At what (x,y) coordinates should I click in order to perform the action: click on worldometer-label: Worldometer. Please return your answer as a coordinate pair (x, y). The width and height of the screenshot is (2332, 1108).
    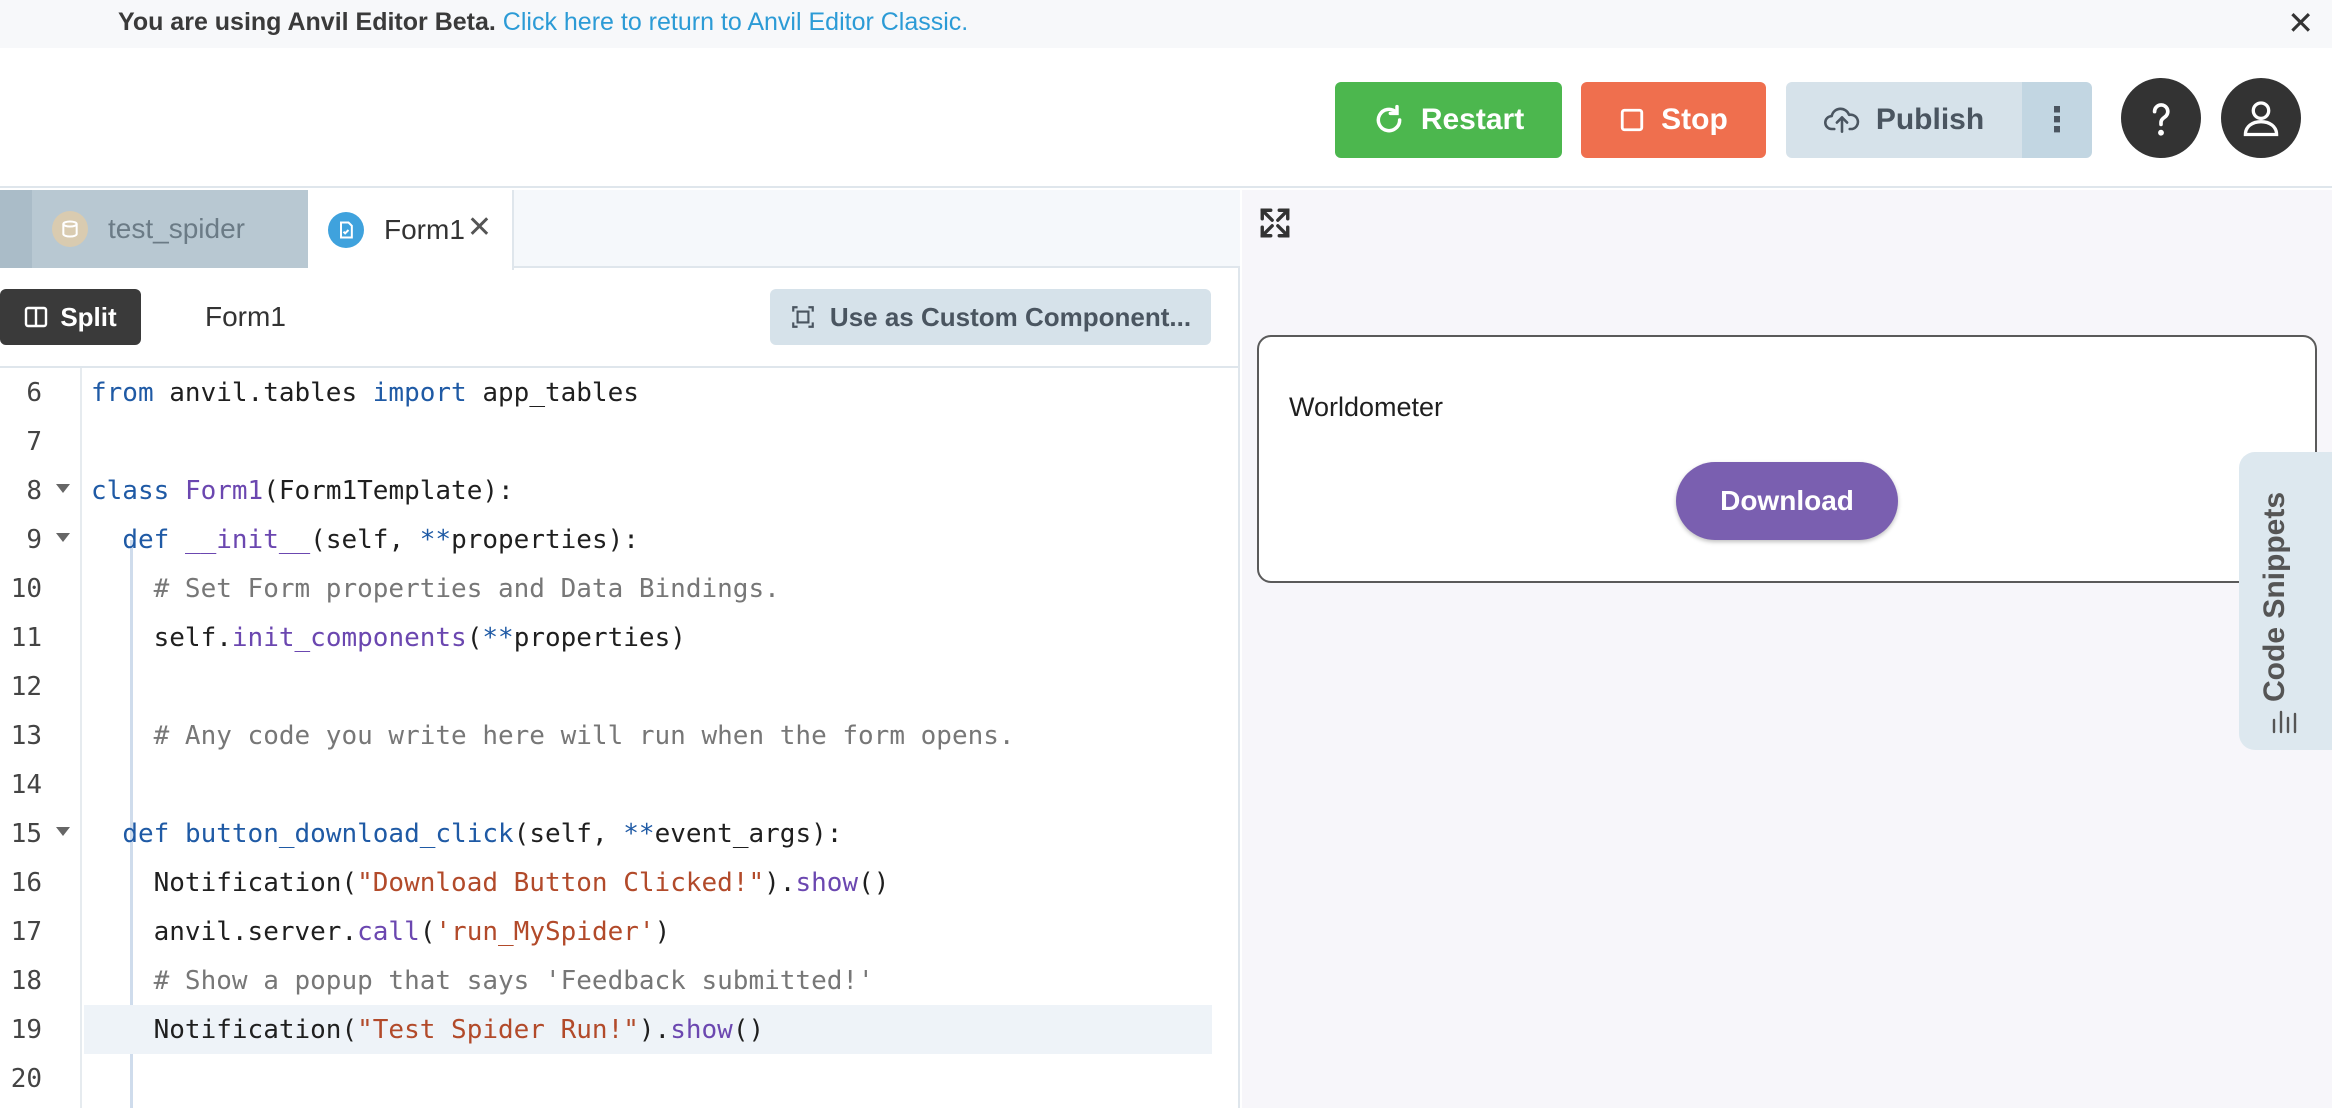
    Looking at the image, I should click on (1366, 407).